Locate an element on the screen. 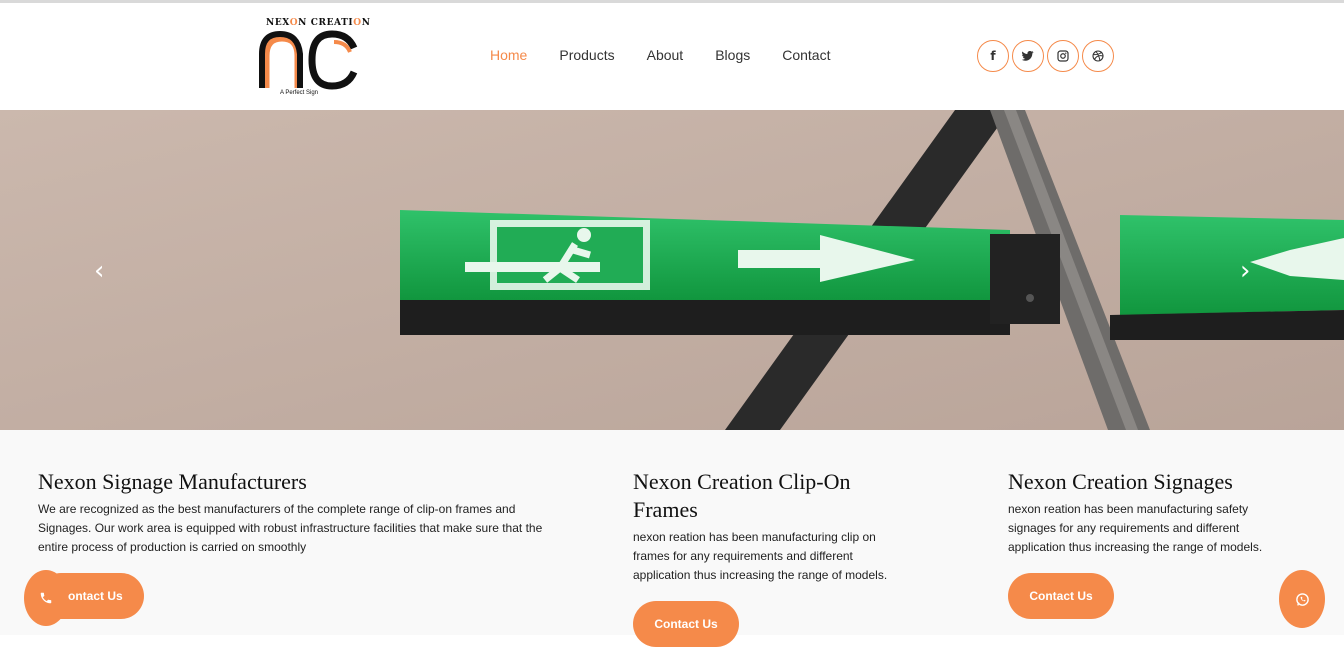 This screenshot has width=1344, height=647. nav-blogs: Blogs is located at coordinates (732, 55).